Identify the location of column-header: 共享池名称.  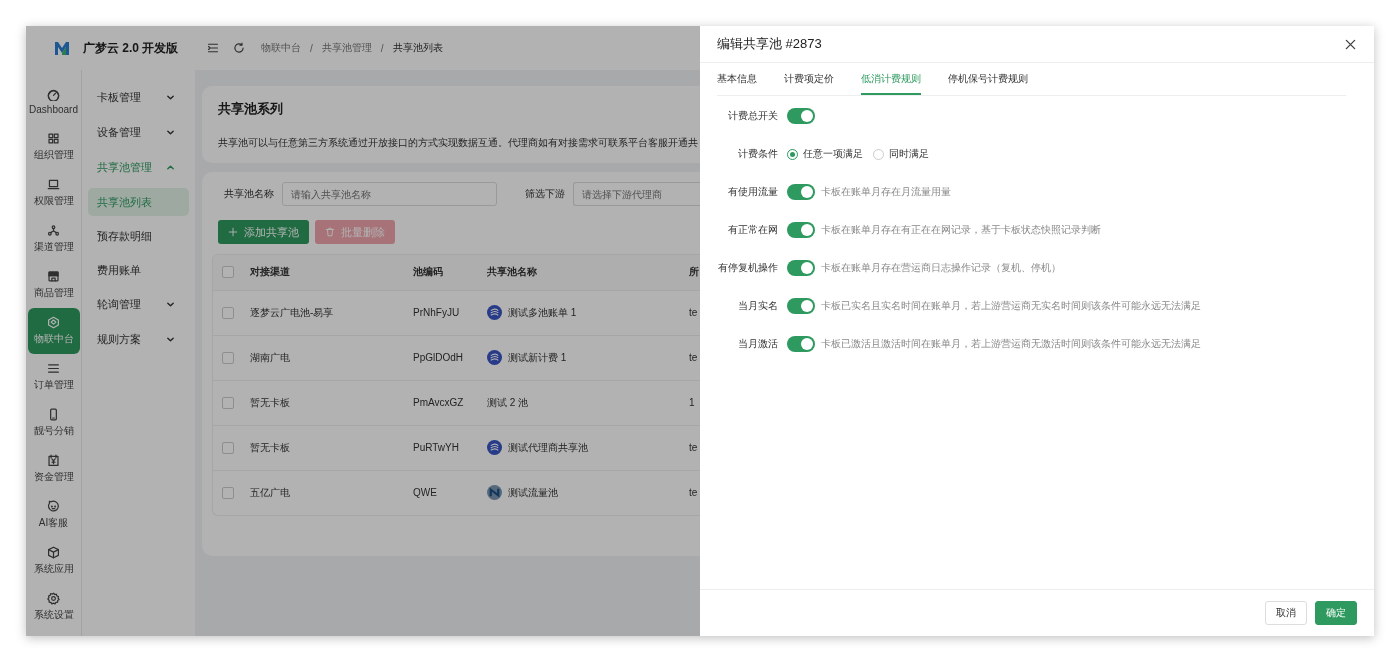
(587, 272).